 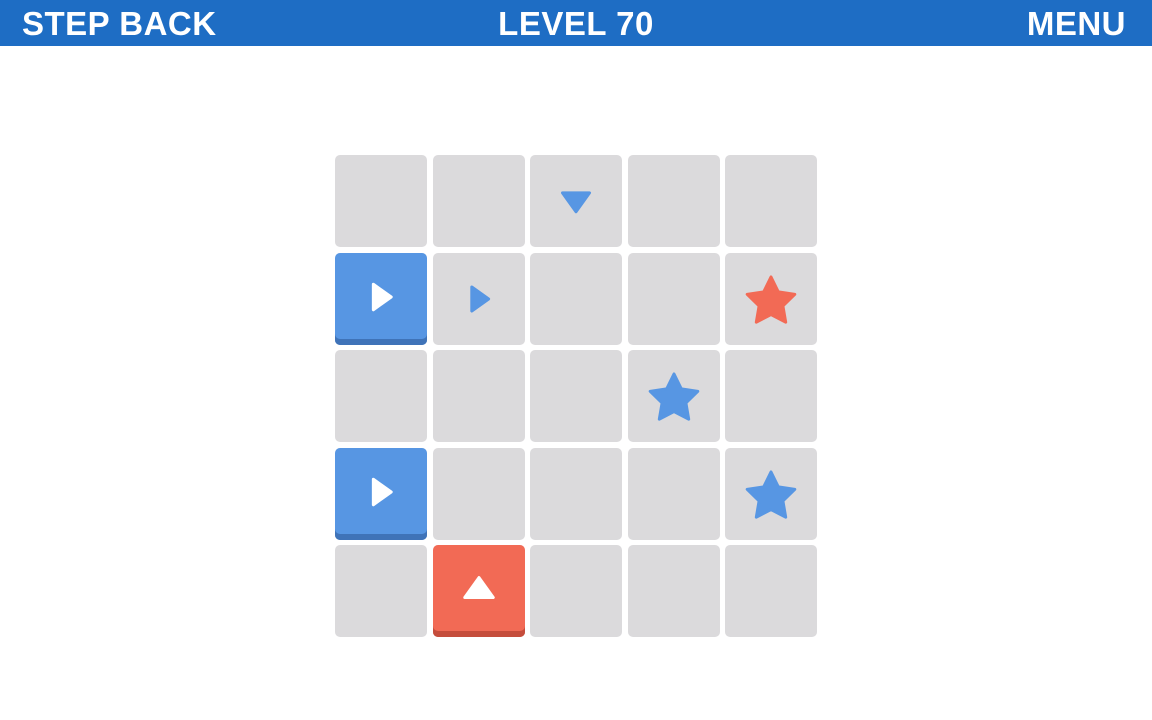 I want to click on top-bar: LEVEL 70 STEP BACK MENU, so click(x=576, y=23).